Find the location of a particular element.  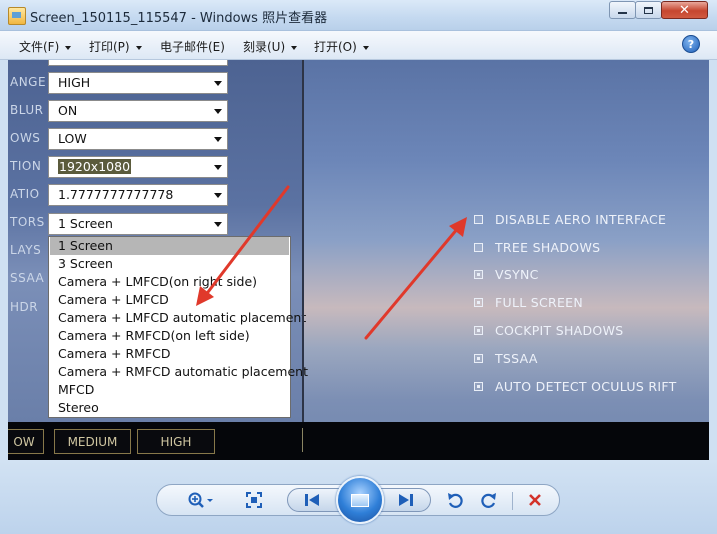

aspect-ratio-value: 1.7777777777778 is located at coordinates (116, 194).